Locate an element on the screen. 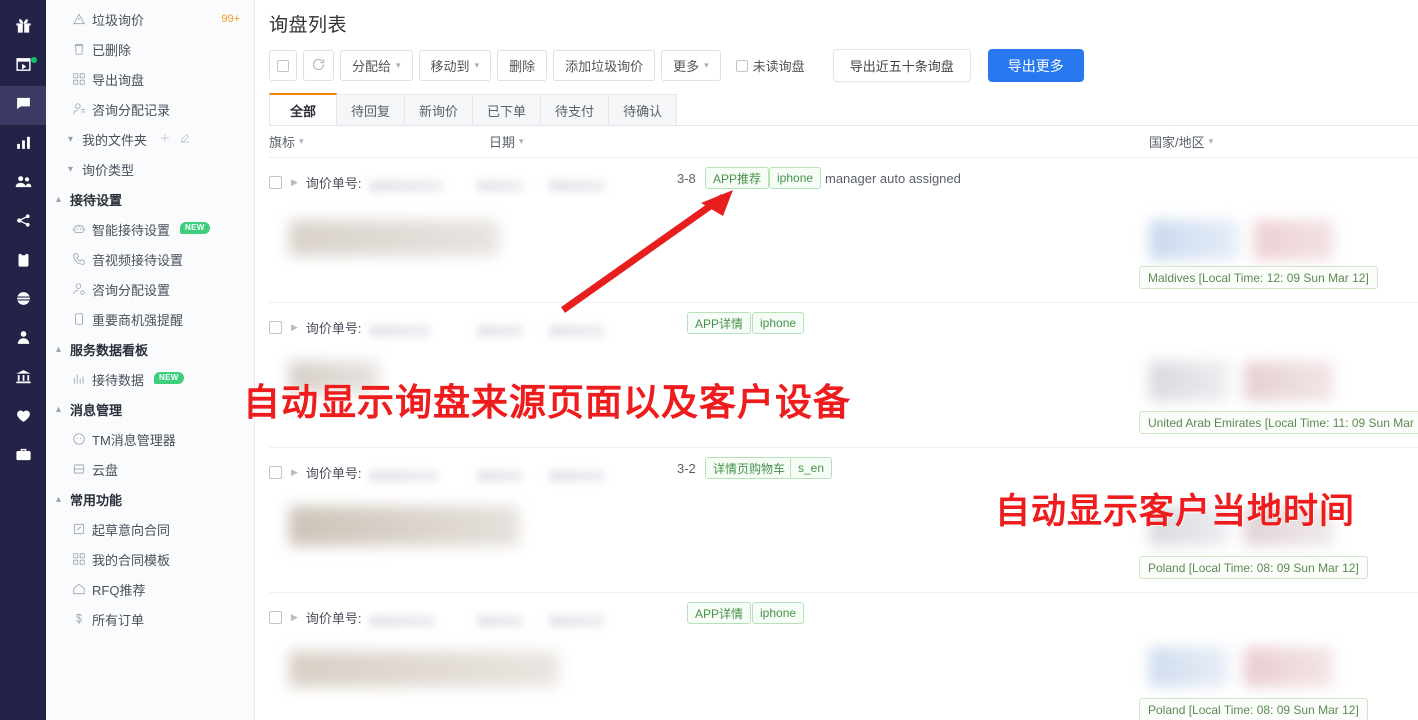 The height and width of the screenshot is (720, 1418). move-to-button: 移动到 ▾ is located at coordinates (455, 65).